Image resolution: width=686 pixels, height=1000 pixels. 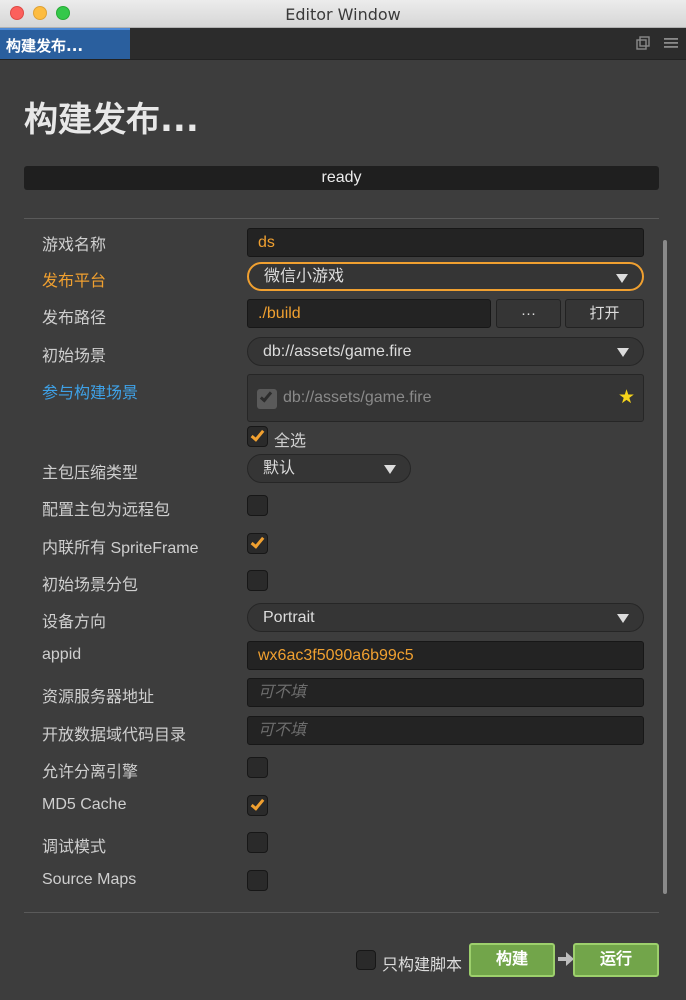 I want to click on select-all-checkbox, so click(x=257, y=436).